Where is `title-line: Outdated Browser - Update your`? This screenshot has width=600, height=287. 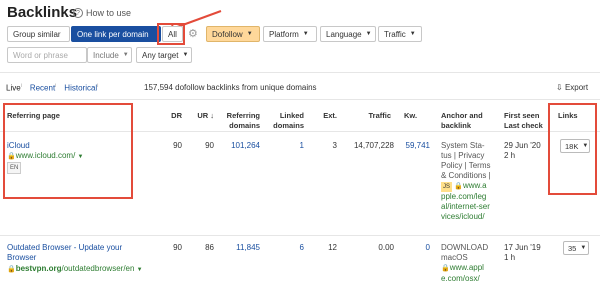 title-line: Outdated Browser - Update your is located at coordinates (65, 247).